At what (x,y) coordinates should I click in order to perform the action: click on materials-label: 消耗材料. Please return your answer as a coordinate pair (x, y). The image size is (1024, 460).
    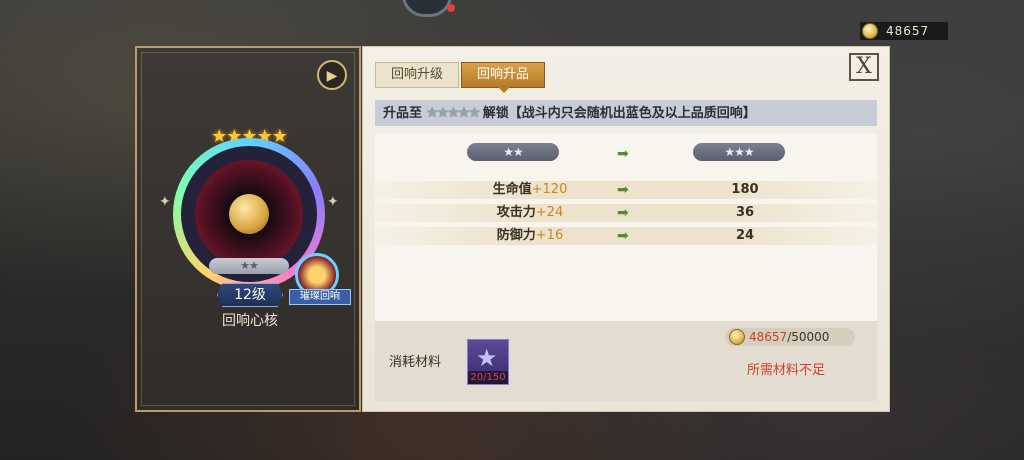
    Looking at the image, I should click on (415, 362).